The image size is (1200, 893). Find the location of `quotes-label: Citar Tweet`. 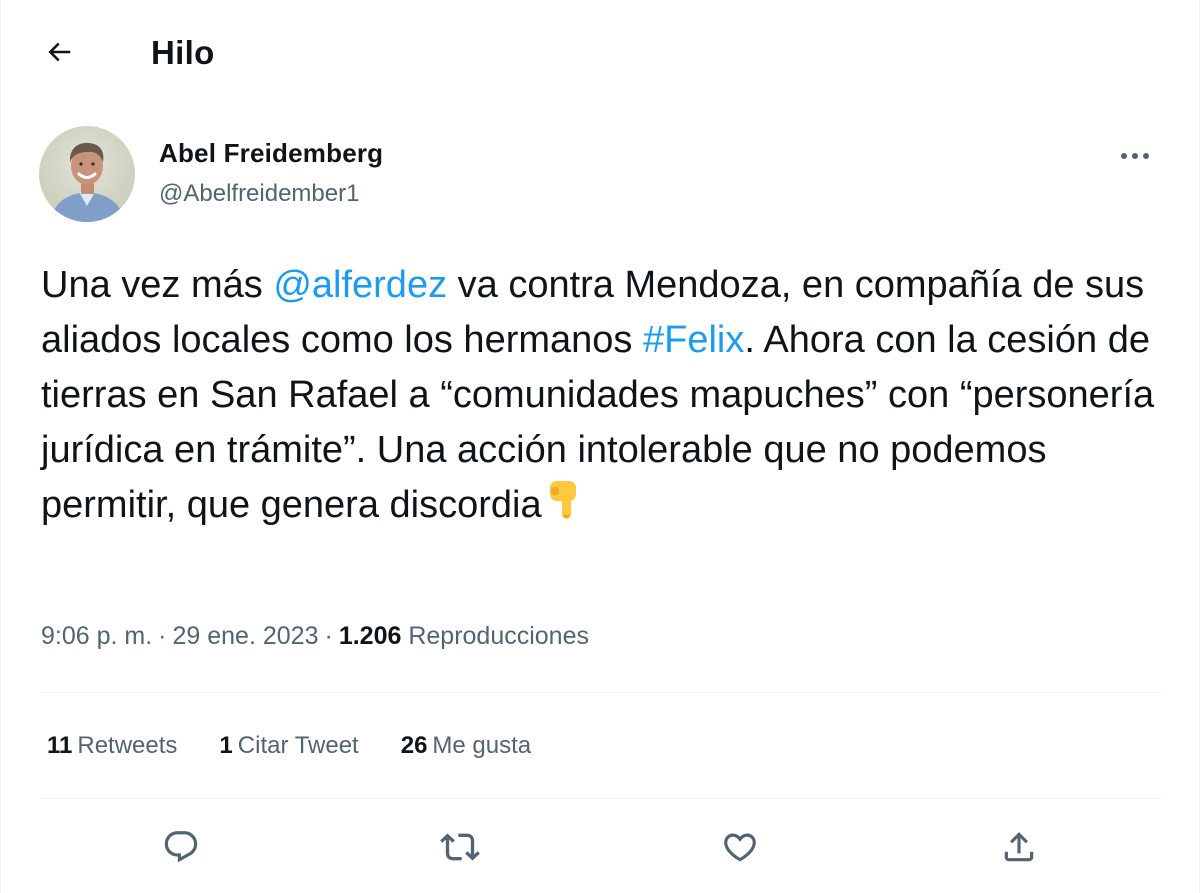

quotes-label: Citar Tweet is located at coordinates (298, 745).